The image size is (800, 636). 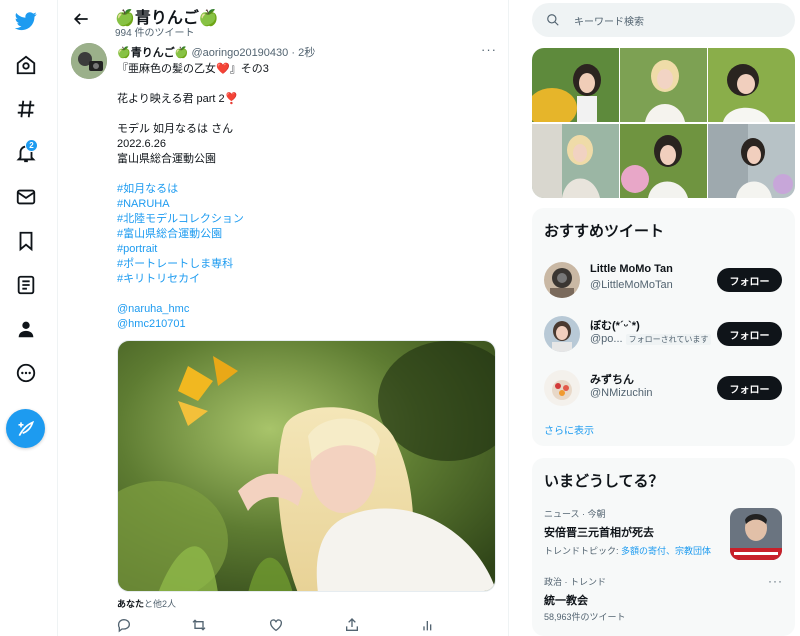 I want to click on notifications-bell-icon: 2, so click(x=26, y=153).